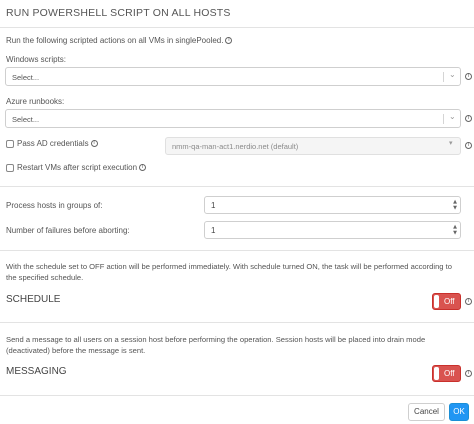 Image resolution: width=474 pixels, height=424 pixels. What do you see at coordinates (449, 373) in the screenshot?
I see `messaging-toggle-label: Off` at bounding box center [449, 373].